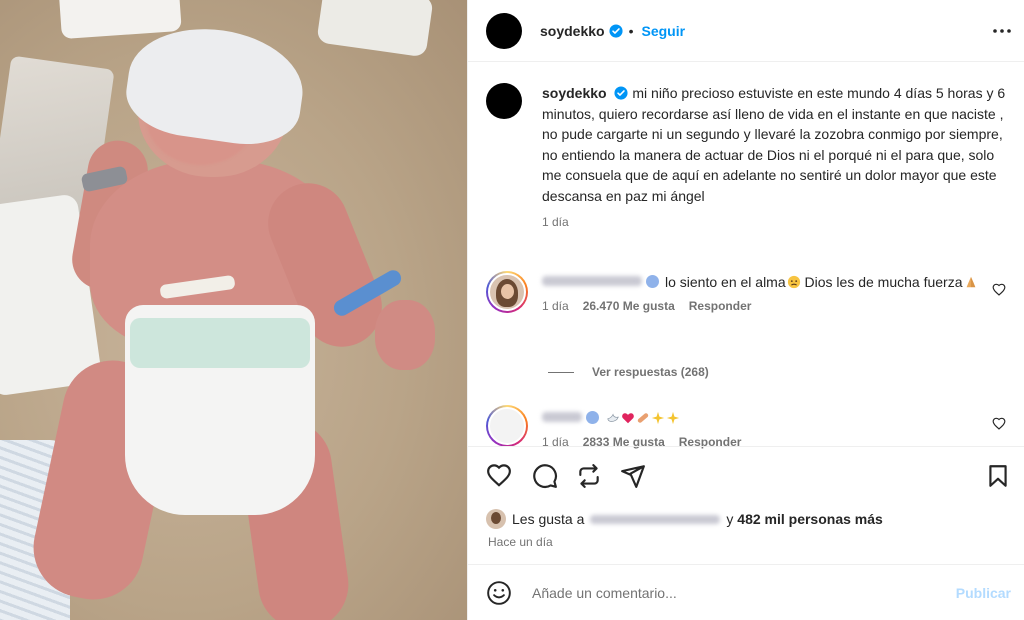 This screenshot has height=620, width=1024. Describe the element at coordinates (628, 418) in the screenshot. I see `red-heart-icon` at that location.